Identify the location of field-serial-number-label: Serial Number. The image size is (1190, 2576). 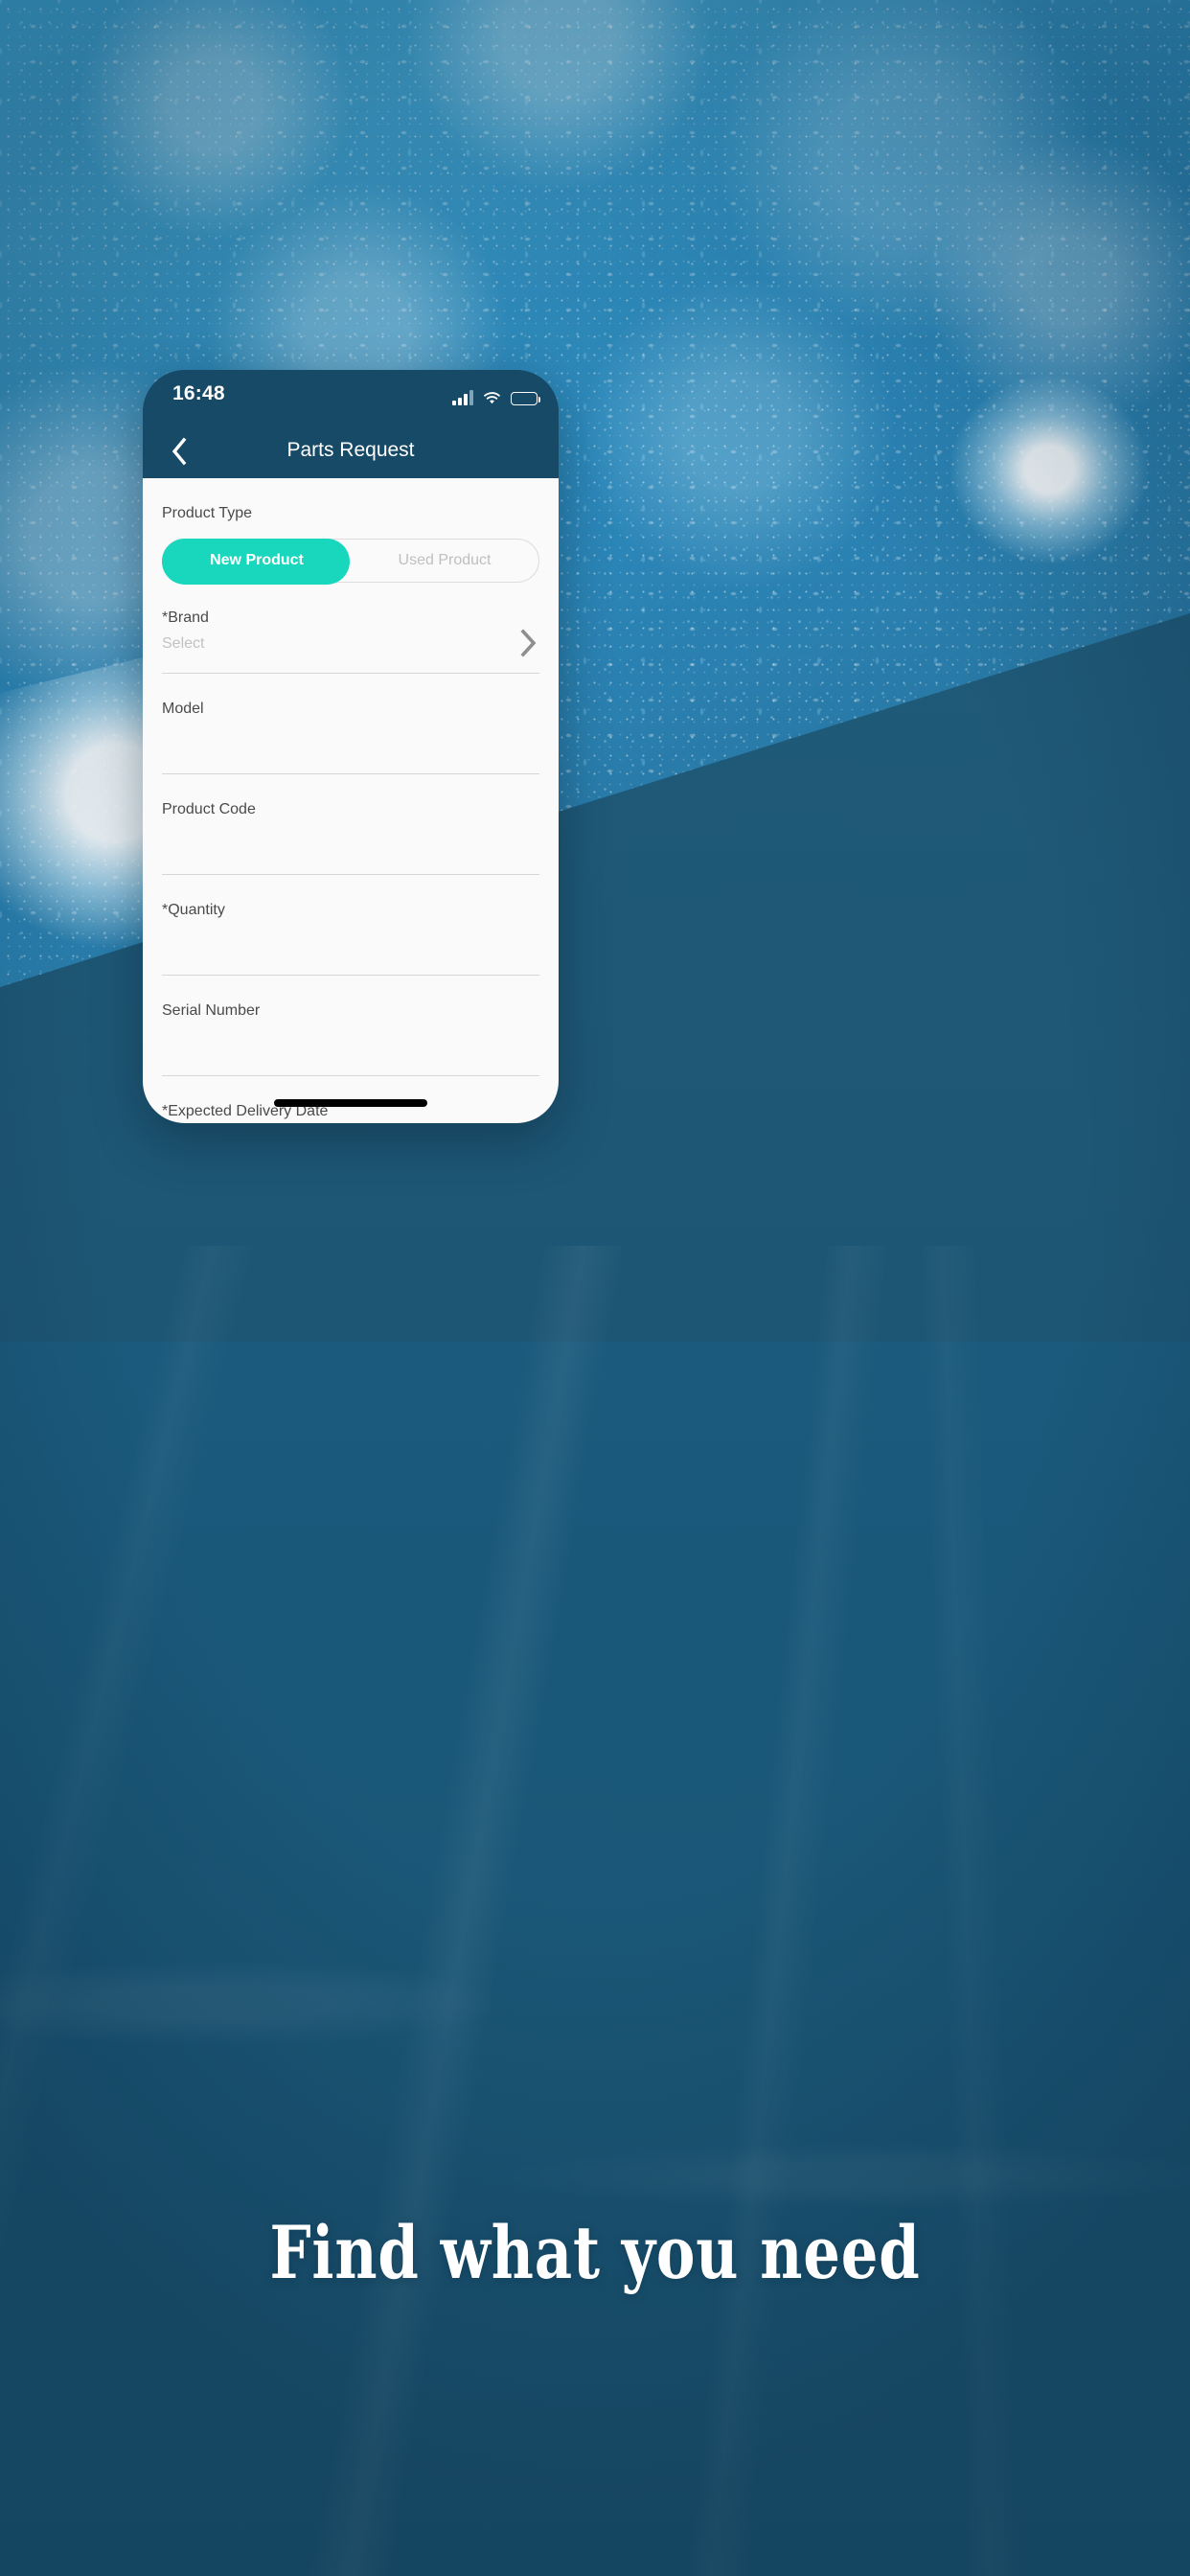
(212, 1010).